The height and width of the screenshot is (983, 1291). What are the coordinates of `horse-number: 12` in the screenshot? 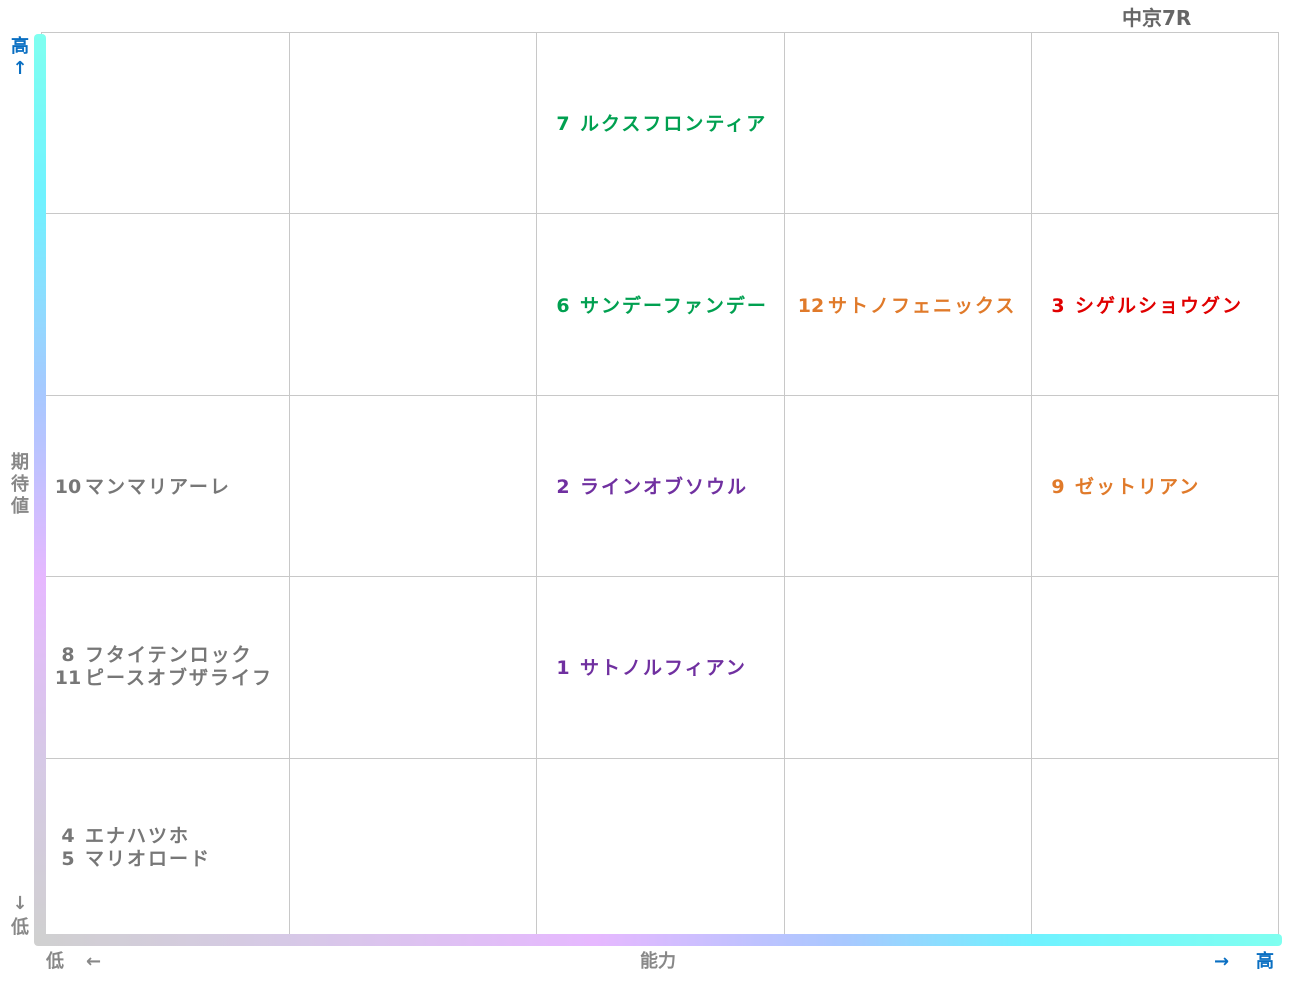 It's located at (811, 306).